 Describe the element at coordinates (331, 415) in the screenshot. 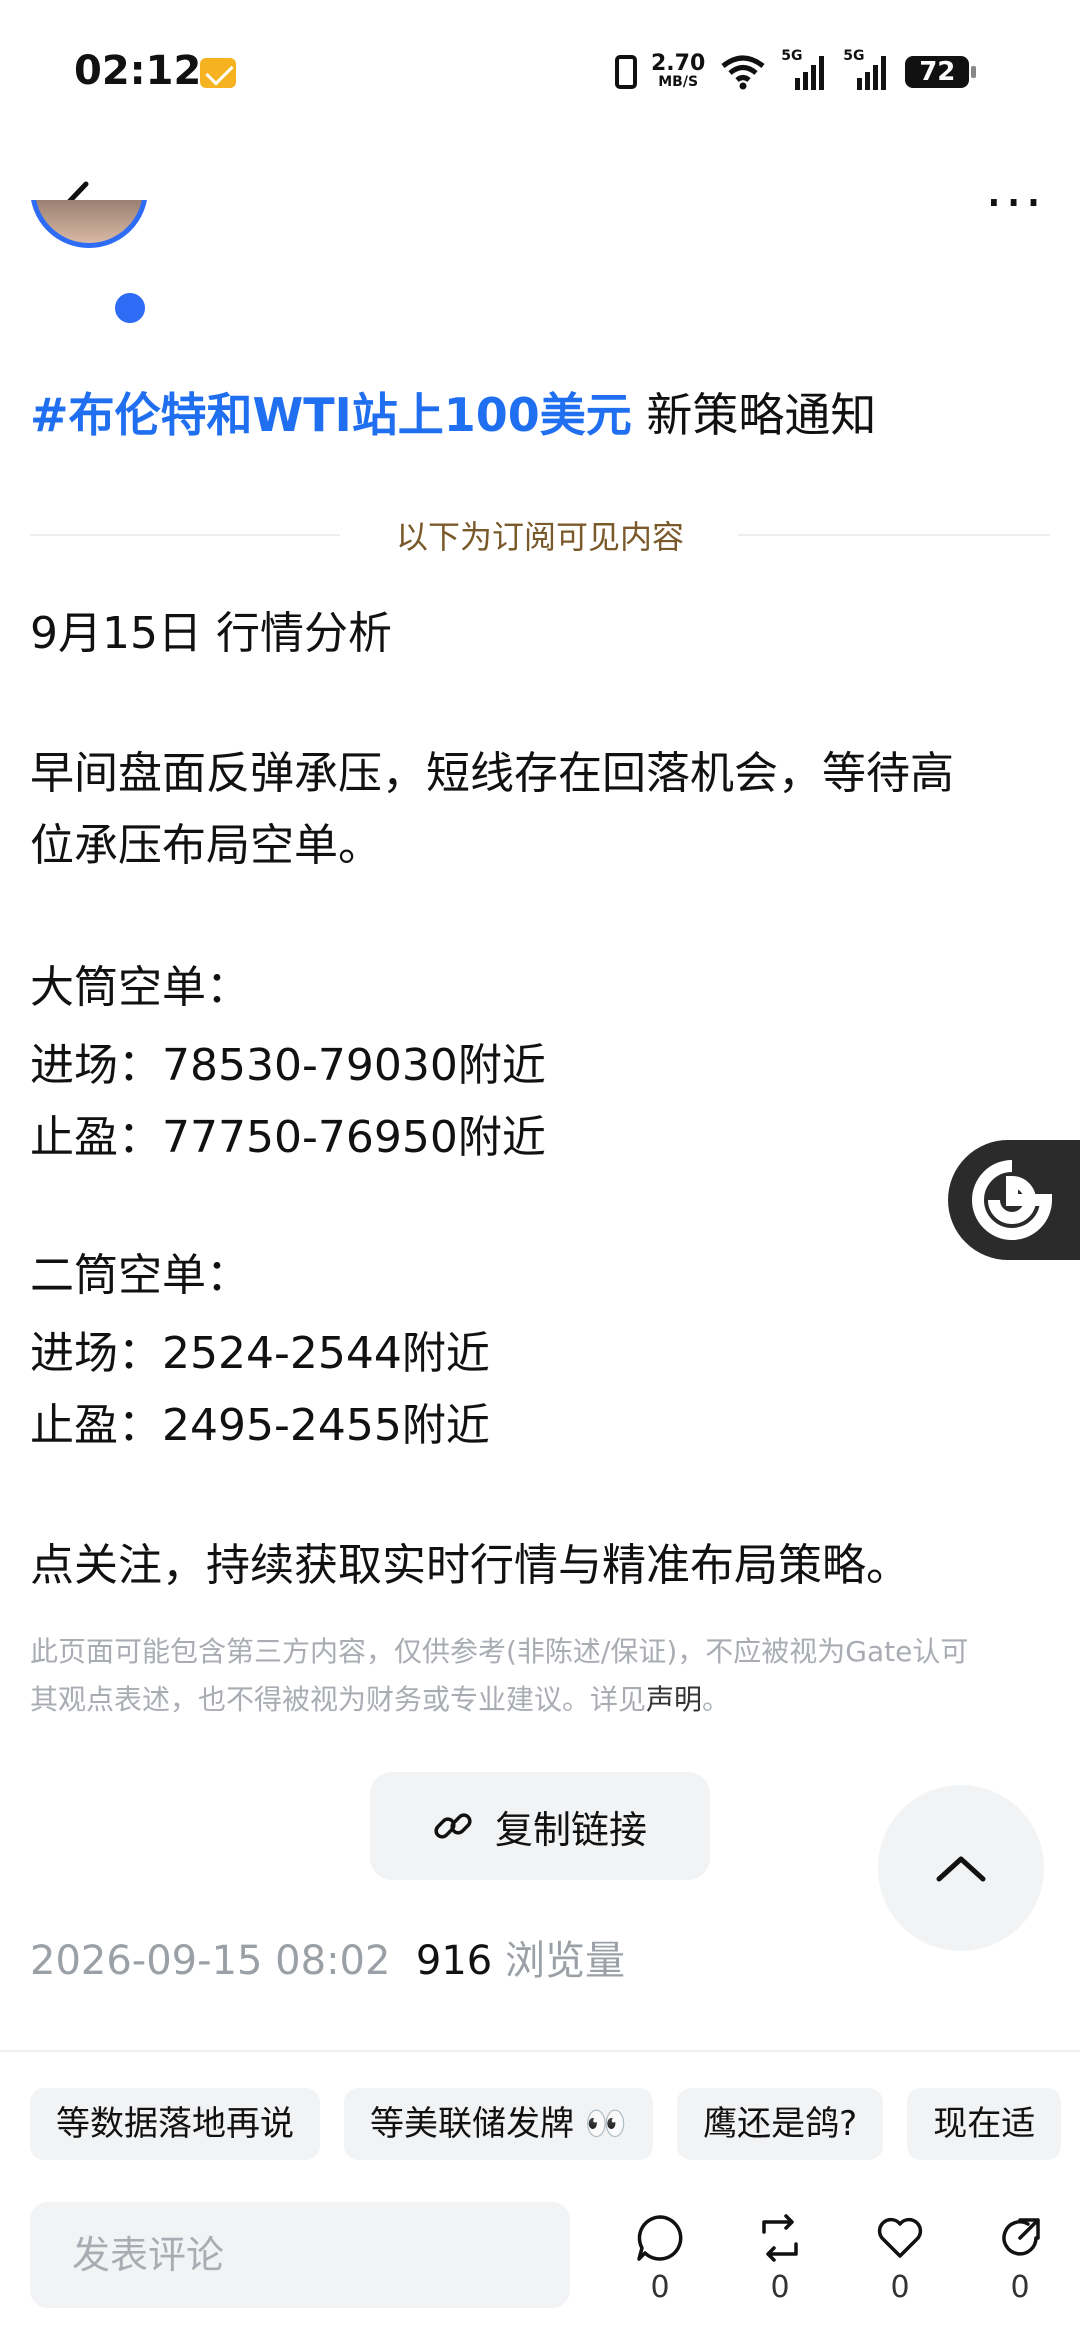

I see `post-hashtag: #布伦特和WTI站上100美元` at that location.